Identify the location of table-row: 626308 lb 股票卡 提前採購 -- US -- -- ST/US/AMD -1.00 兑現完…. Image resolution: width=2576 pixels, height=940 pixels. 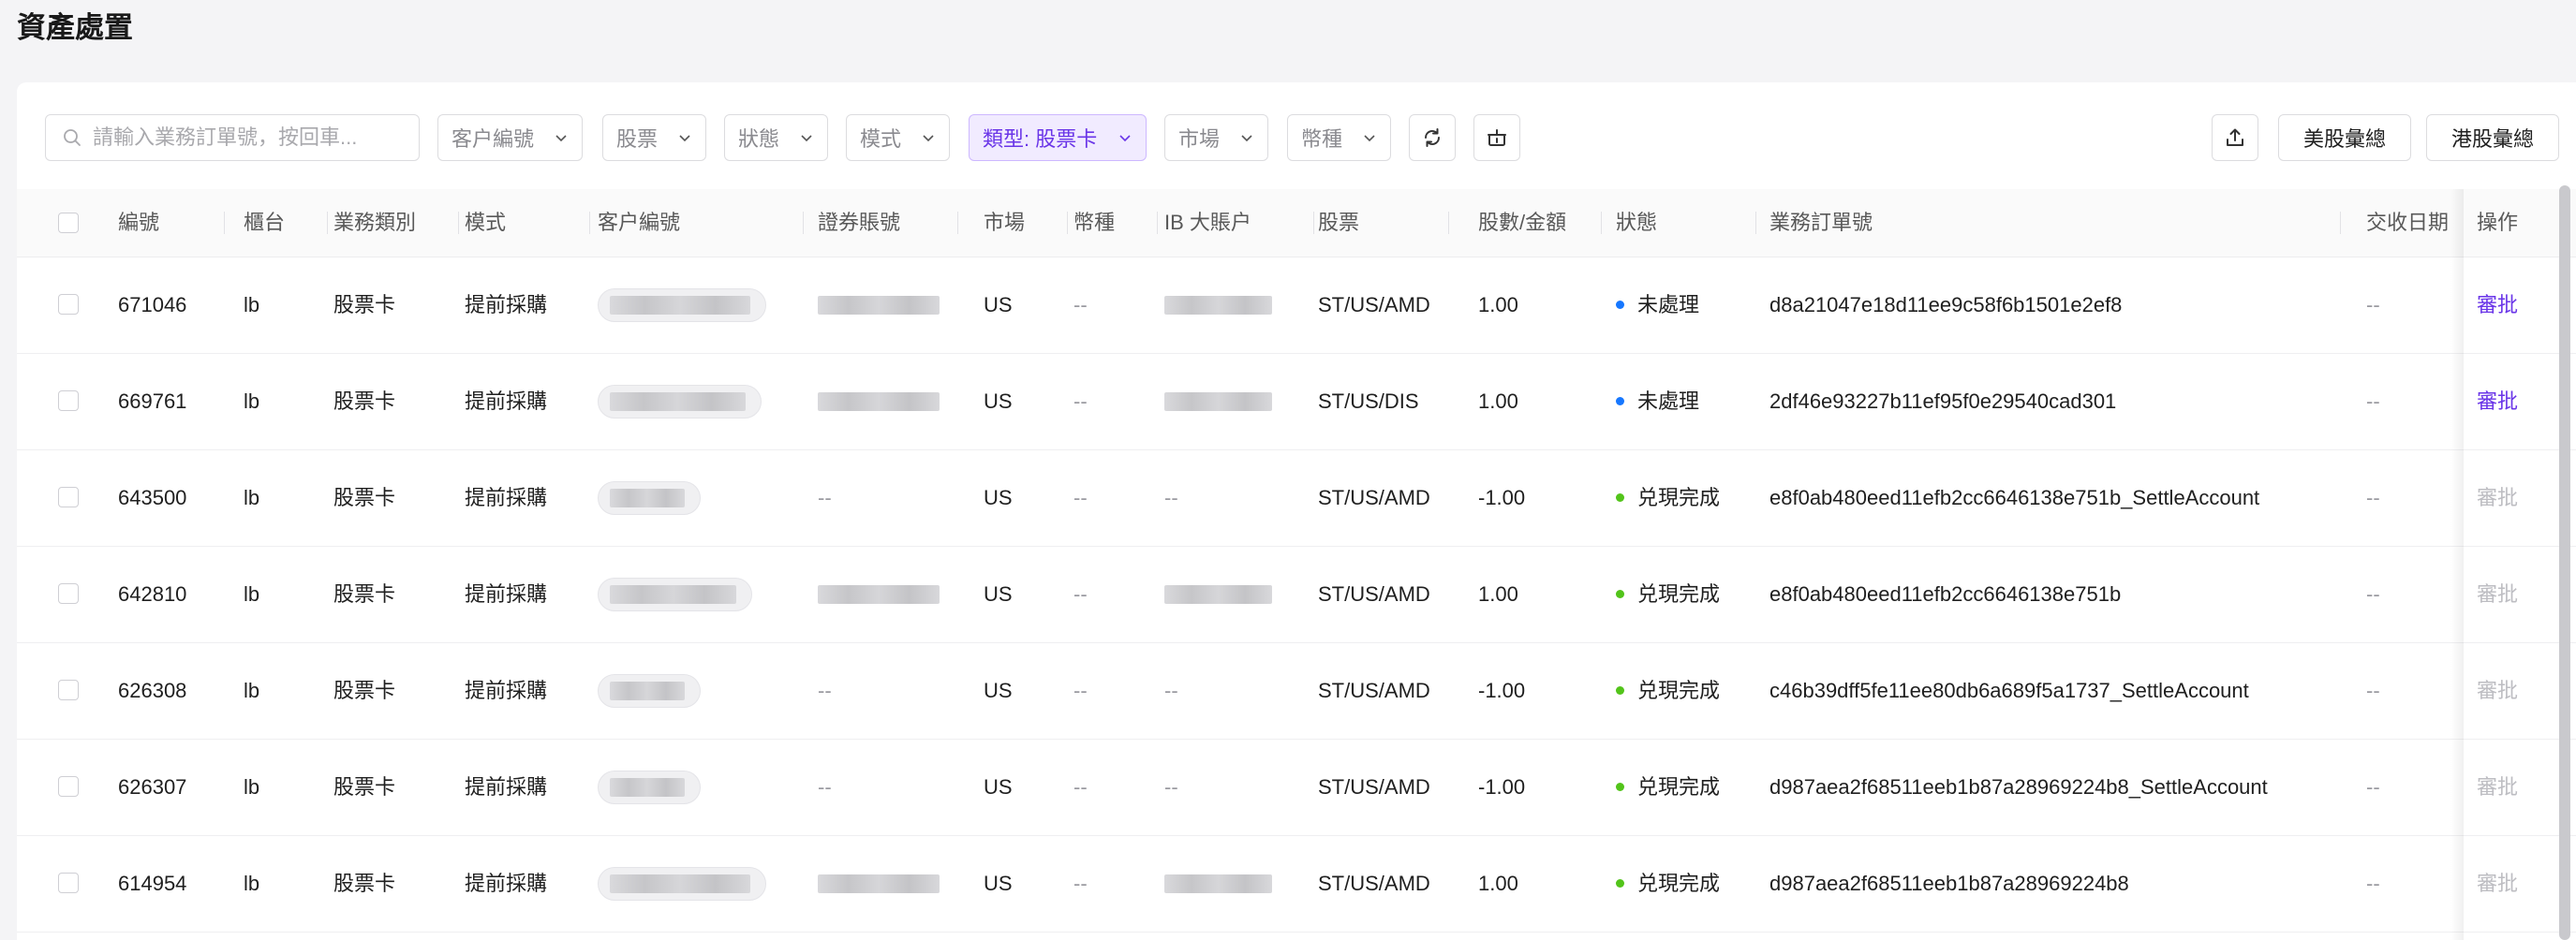
(1296, 691).